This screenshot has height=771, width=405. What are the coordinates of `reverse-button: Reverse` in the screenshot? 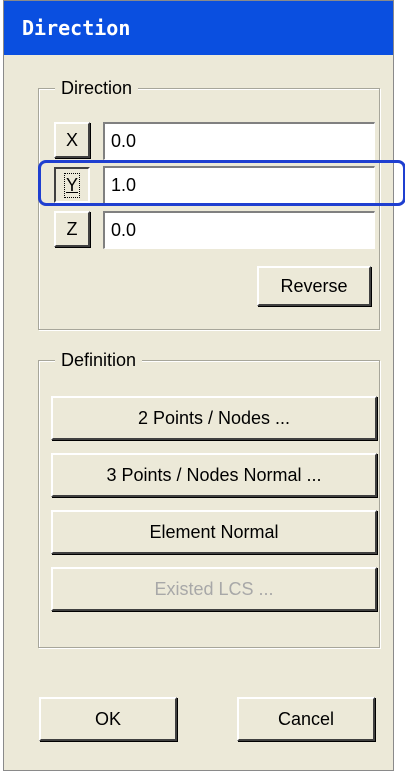 It's located at (314, 286).